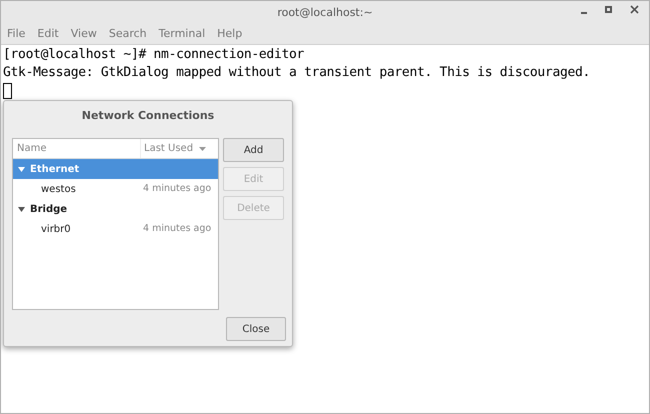 The width and height of the screenshot is (650, 414). What do you see at coordinates (608, 9) in the screenshot?
I see `maximize-icon` at bounding box center [608, 9].